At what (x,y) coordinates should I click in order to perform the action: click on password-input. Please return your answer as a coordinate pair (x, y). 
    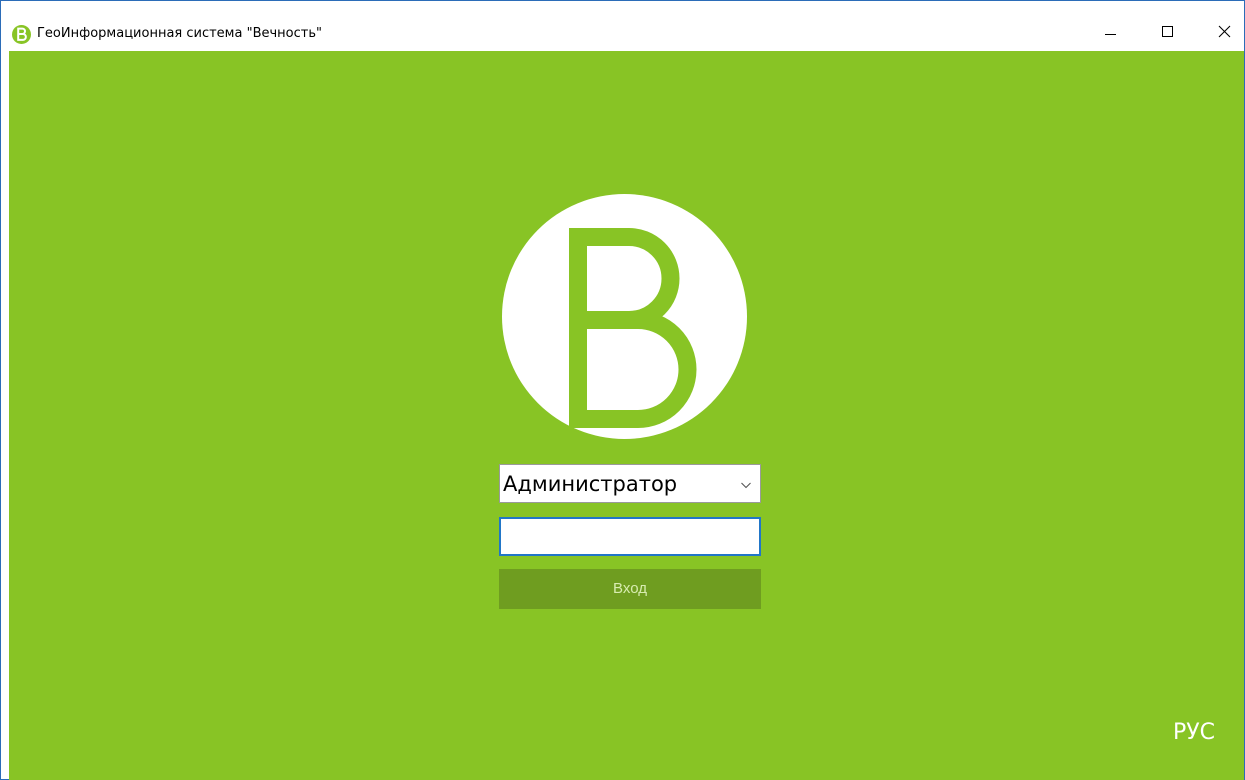
    Looking at the image, I should click on (630, 536).